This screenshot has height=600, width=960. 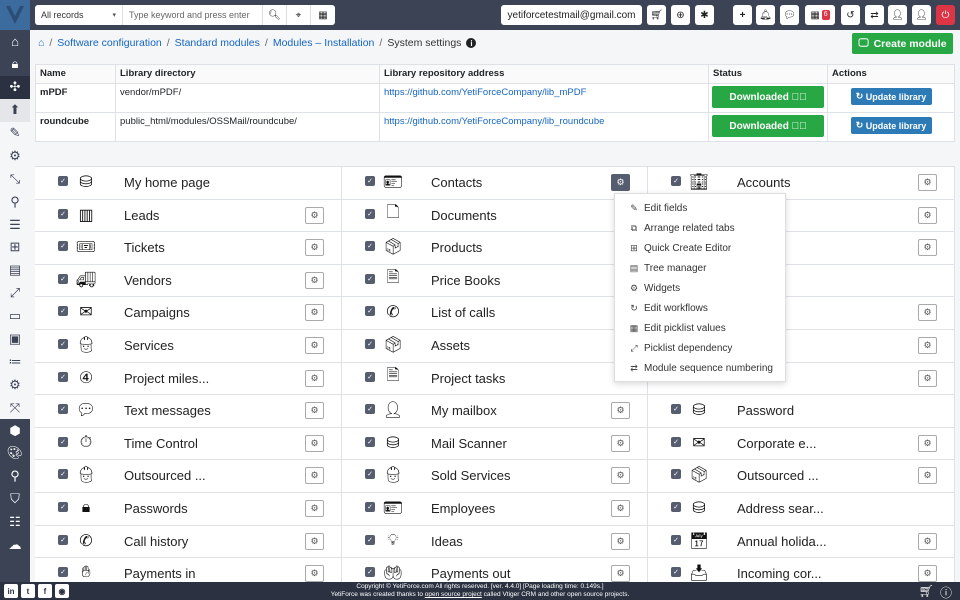 What do you see at coordinates (15, 293) in the screenshot?
I see `sidebar-item-resize: ⤢` at bounding box center [15, 293].